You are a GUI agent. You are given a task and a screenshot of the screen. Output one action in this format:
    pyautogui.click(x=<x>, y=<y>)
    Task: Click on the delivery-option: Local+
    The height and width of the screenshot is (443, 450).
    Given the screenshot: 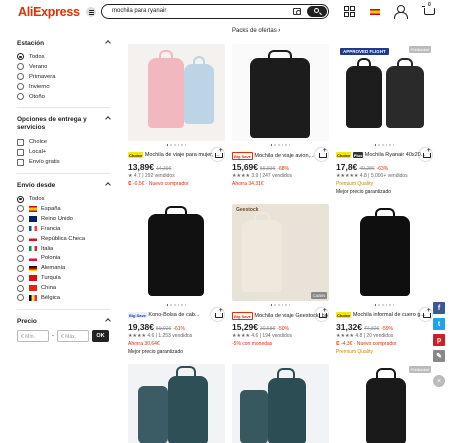 What is the action you would take?
    pyautogui.click(x=63, y=152)
    